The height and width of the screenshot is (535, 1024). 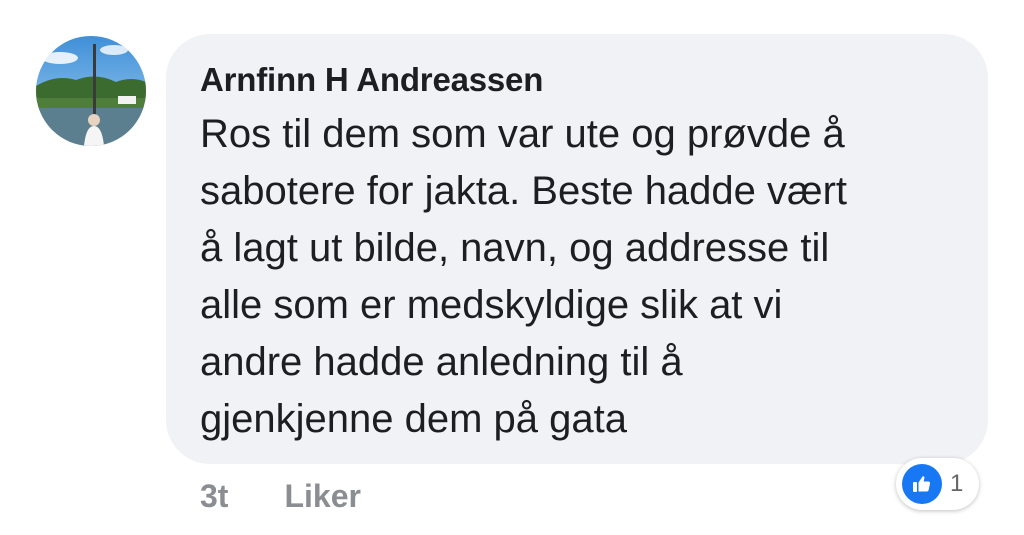 I want to click on comment-text-line: andre hadde anledning til å, so click(x=441, y=362).